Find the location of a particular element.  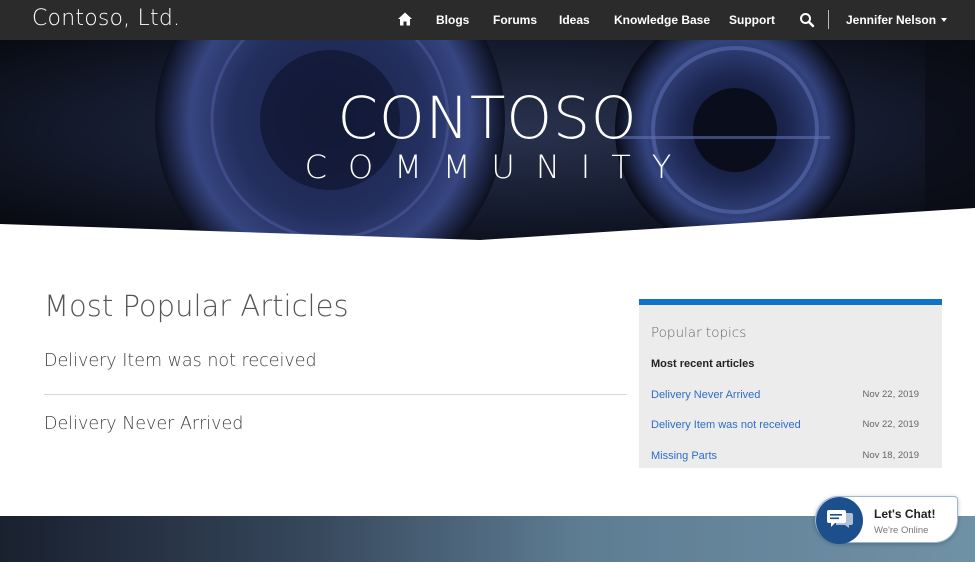

chat-widget: Let's Chat! We're Online is located at coordinates (886, 520).